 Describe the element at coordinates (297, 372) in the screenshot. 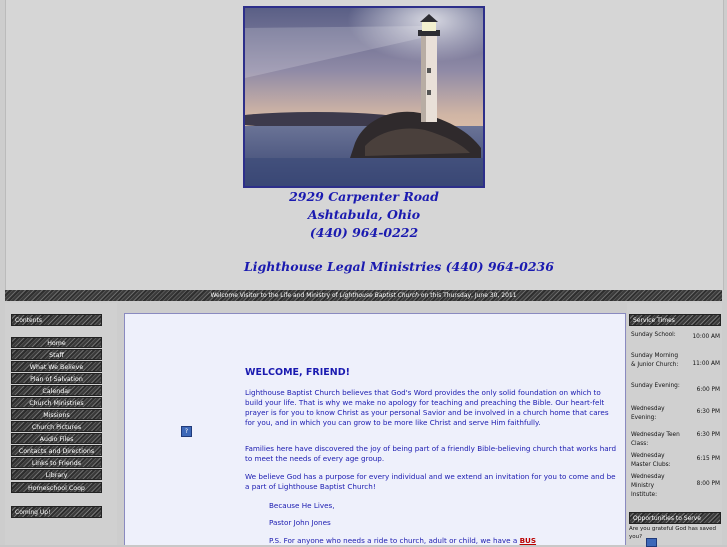

I see `page-title: WELCOME, FRIEND!` at that location.